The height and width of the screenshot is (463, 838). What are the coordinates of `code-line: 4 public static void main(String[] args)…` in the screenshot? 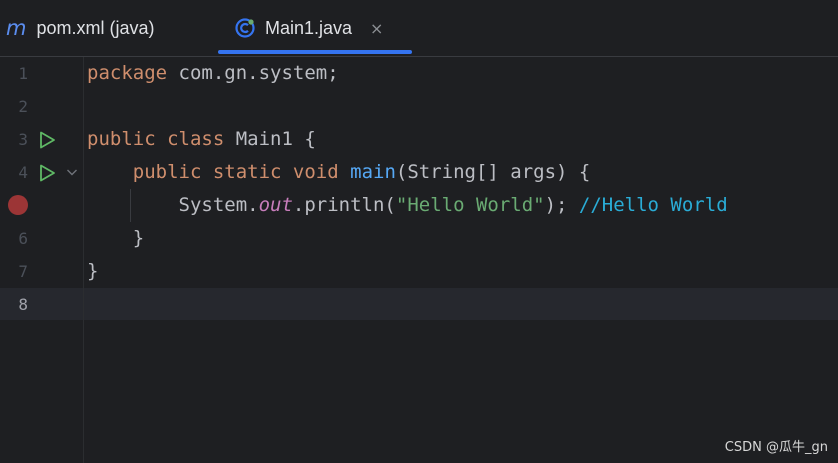 It's located at (419, 172).